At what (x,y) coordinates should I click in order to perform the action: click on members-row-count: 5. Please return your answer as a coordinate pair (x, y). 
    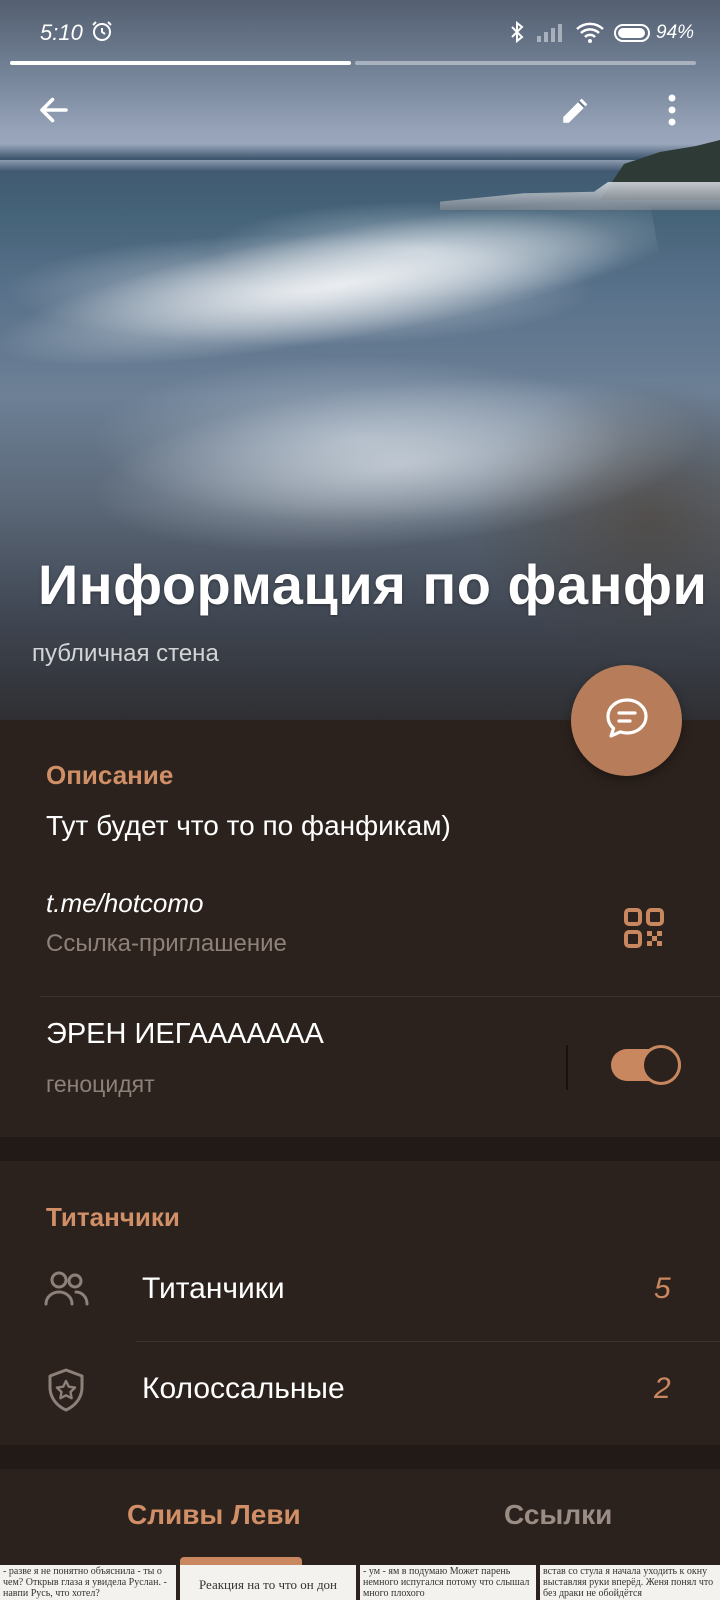
    Looking at the image, I should click on (662, 1288).